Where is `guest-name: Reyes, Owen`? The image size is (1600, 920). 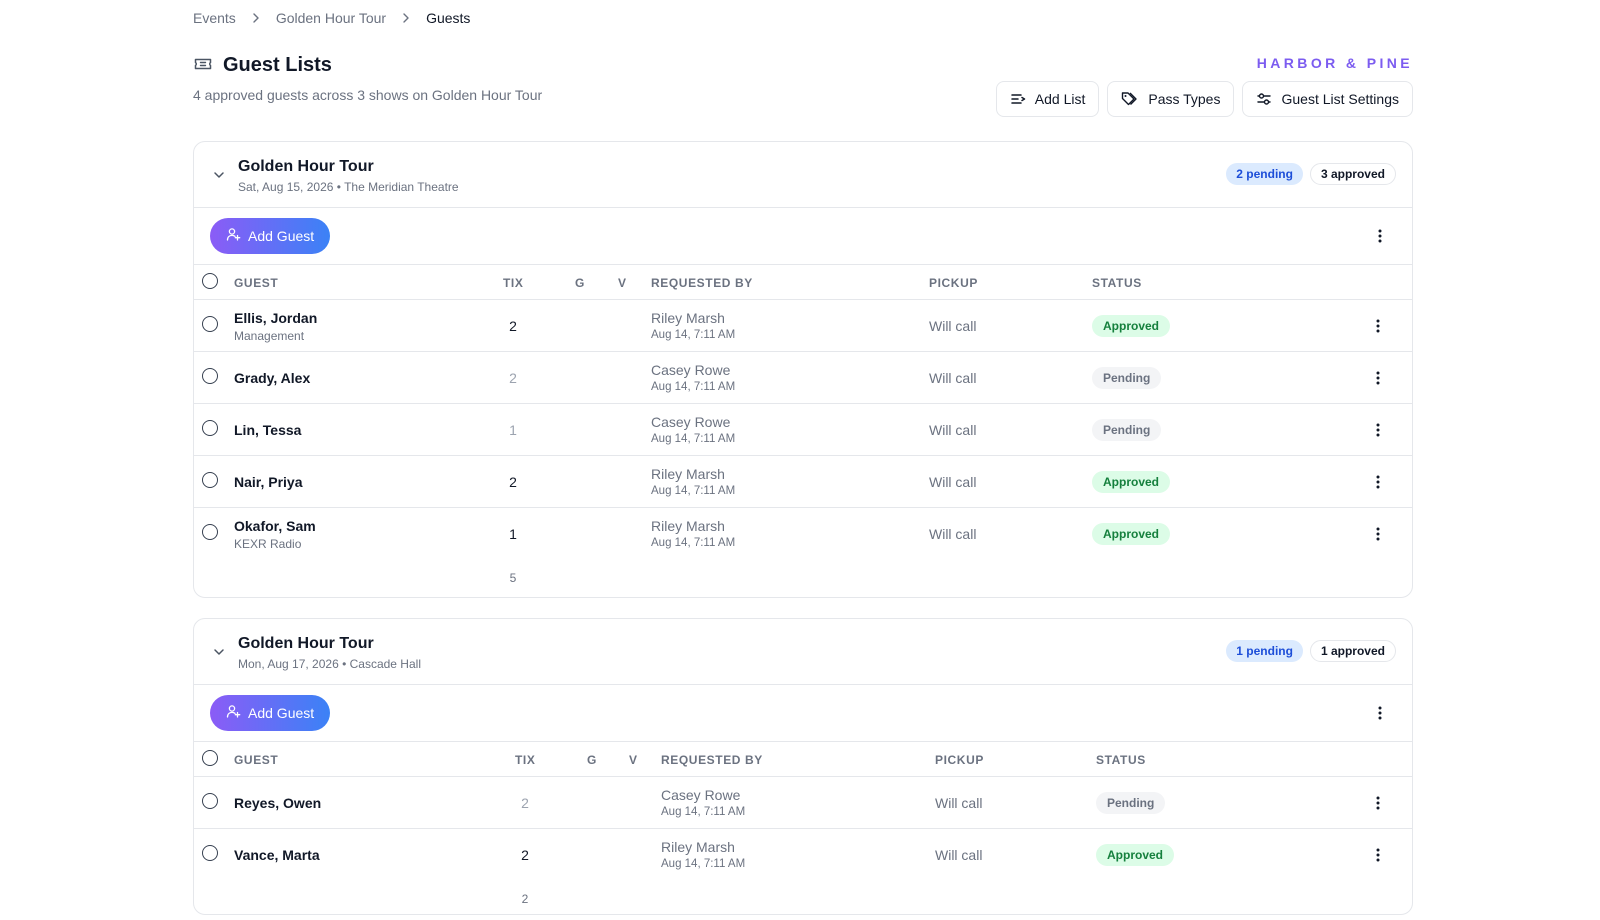 guest-name: Reyes, Owen is located at coordinates (277, 803).